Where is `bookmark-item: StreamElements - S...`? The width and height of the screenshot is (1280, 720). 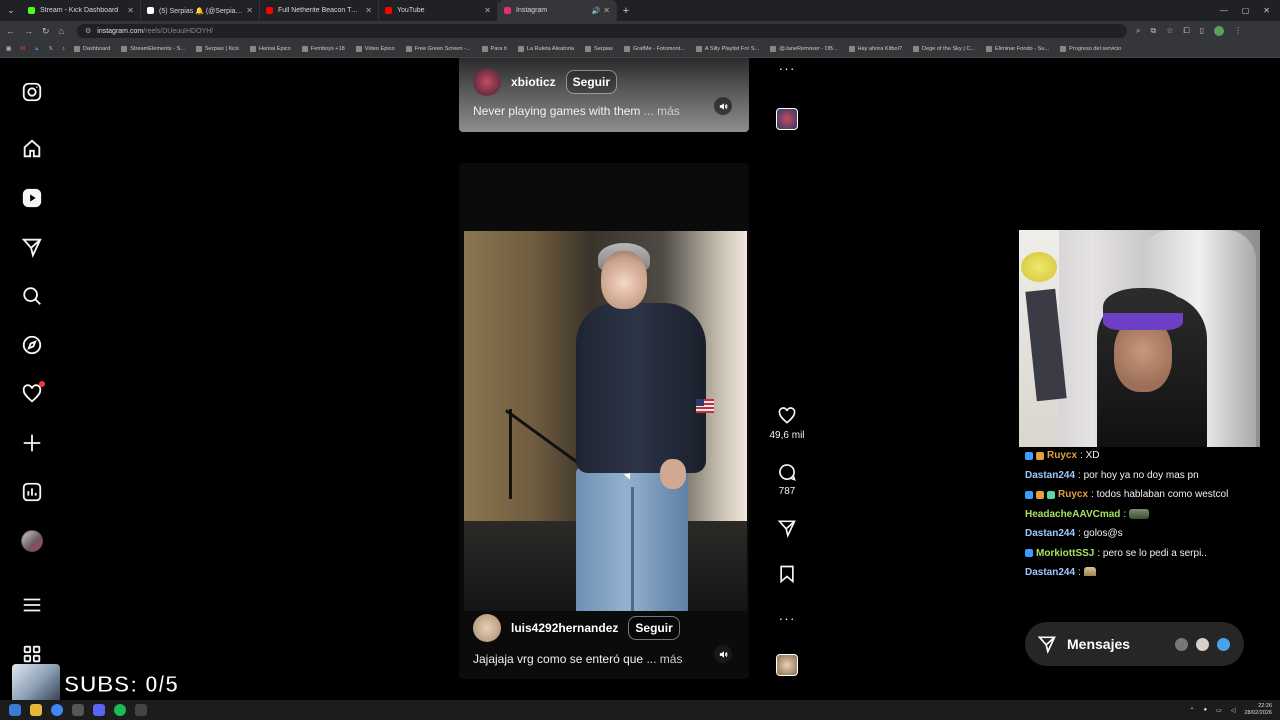
bookmark-item: StreamElements - S... is located at coordinates (153, 49).